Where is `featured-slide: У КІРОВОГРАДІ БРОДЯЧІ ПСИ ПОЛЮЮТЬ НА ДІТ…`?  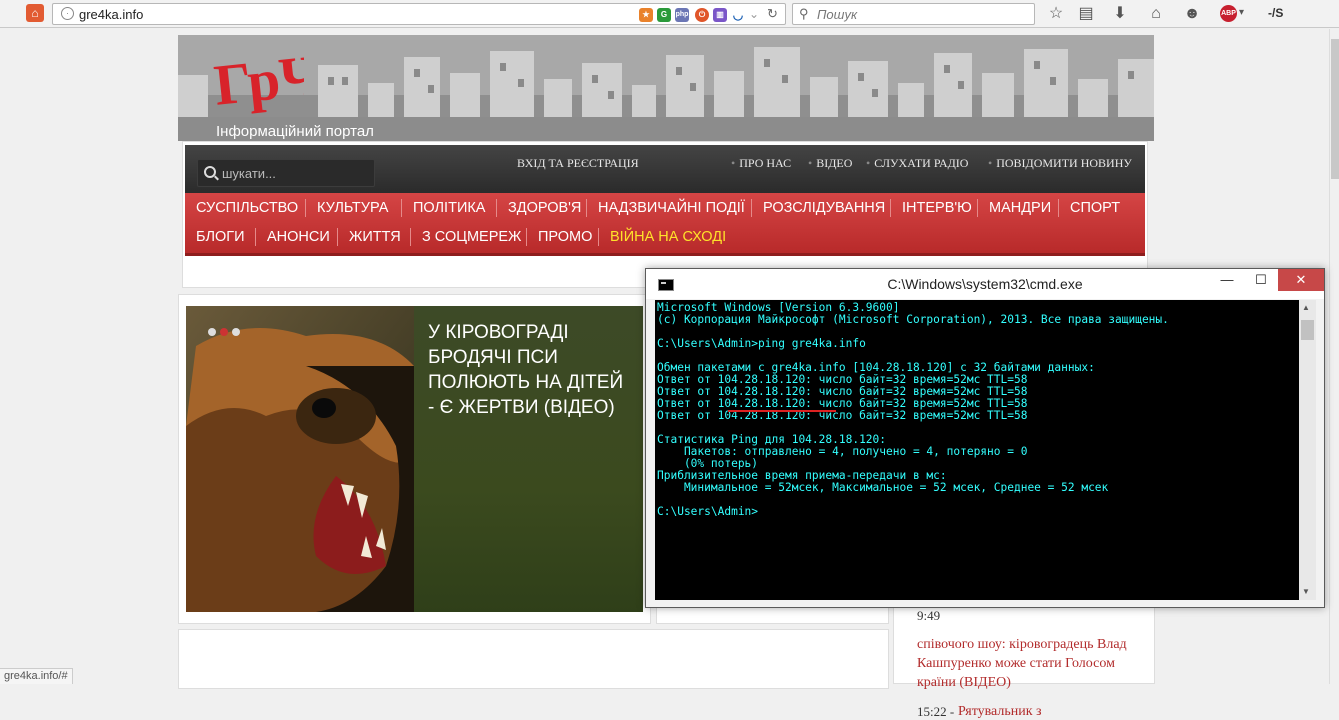
featured-slide: У КІРОВОГРАДІ БРОДЯЧІ ПСИ ПОЛЮЮТЬ НА ДІТ… is located at coordinates (414, 459).